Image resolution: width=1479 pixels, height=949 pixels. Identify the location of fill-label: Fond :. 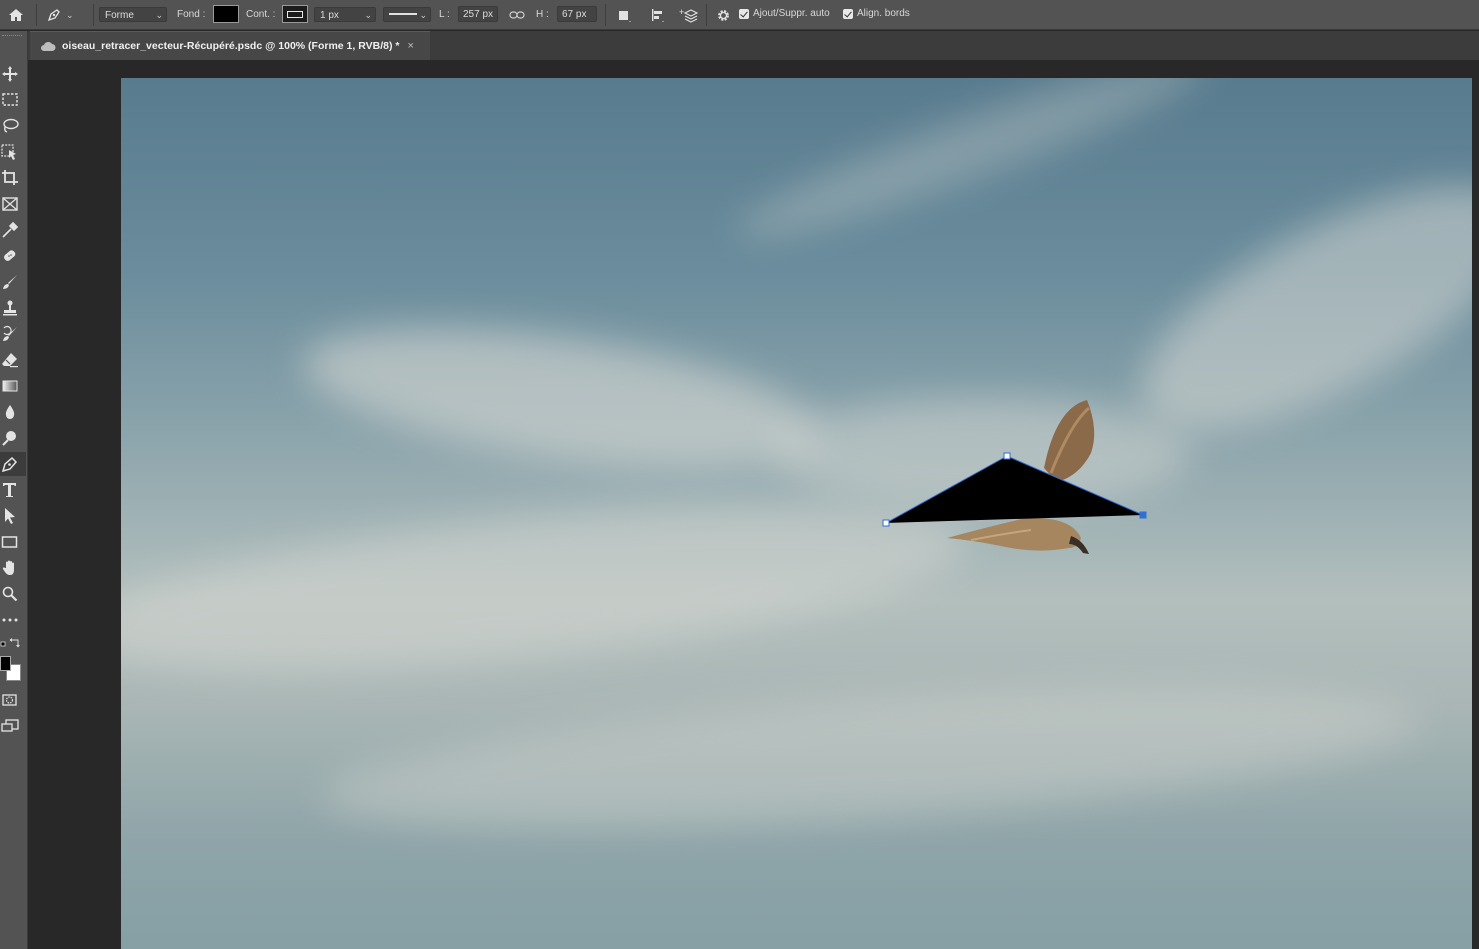
(191, 14).